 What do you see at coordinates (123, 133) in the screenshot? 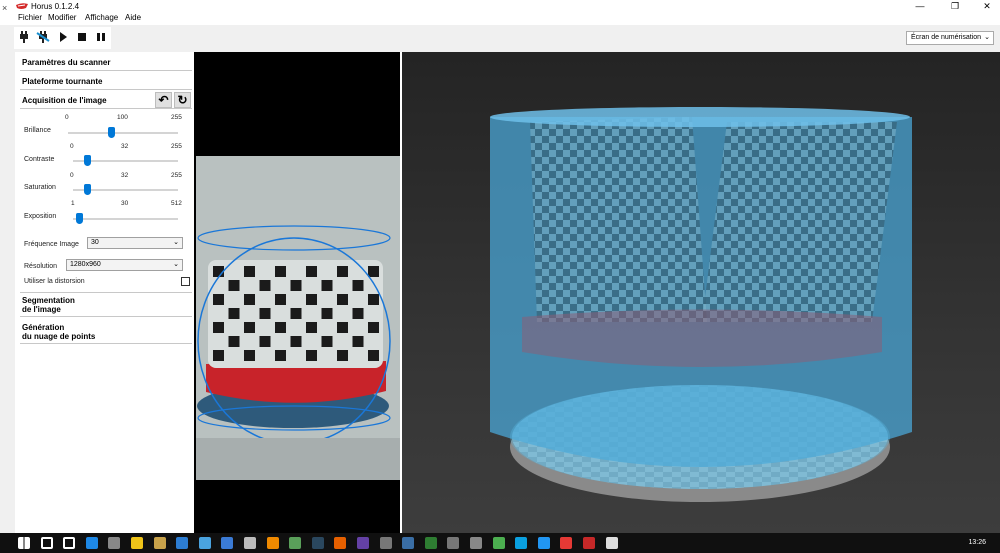
I see `brightness-slider-track` at bounding box center [123, 133].